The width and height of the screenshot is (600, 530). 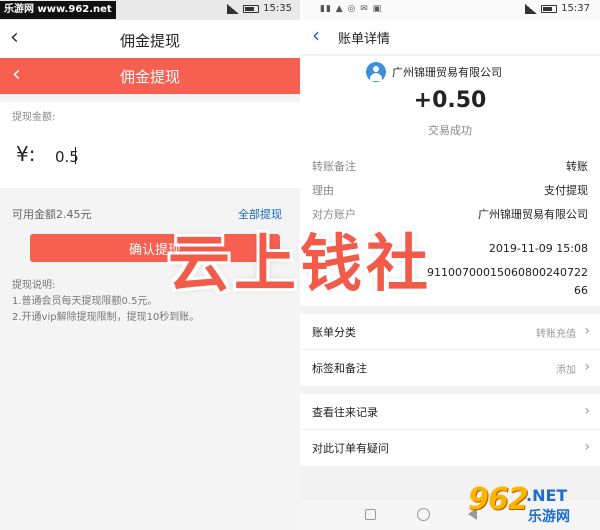 I want to click on bill-menu-secondary: 查看往来记录 › 对此订单有疑问 ›, so click(x=450, y=430).